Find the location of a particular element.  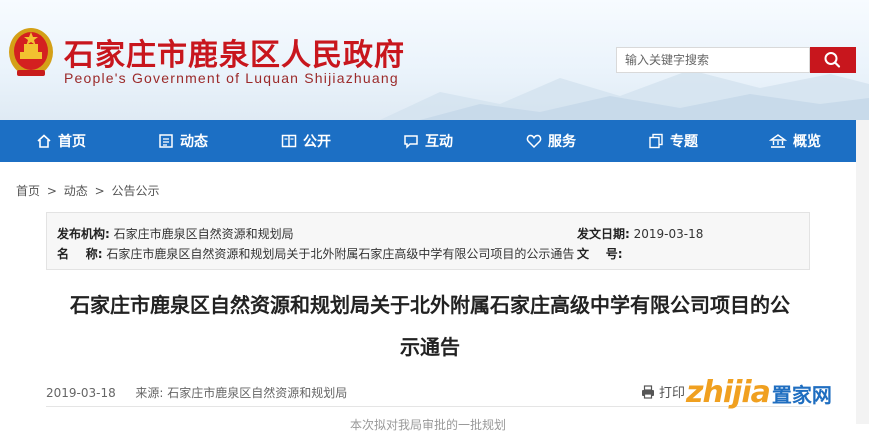

article-body: 本次拟对我局审批的一批规划 is located at coordinates (428, 425).